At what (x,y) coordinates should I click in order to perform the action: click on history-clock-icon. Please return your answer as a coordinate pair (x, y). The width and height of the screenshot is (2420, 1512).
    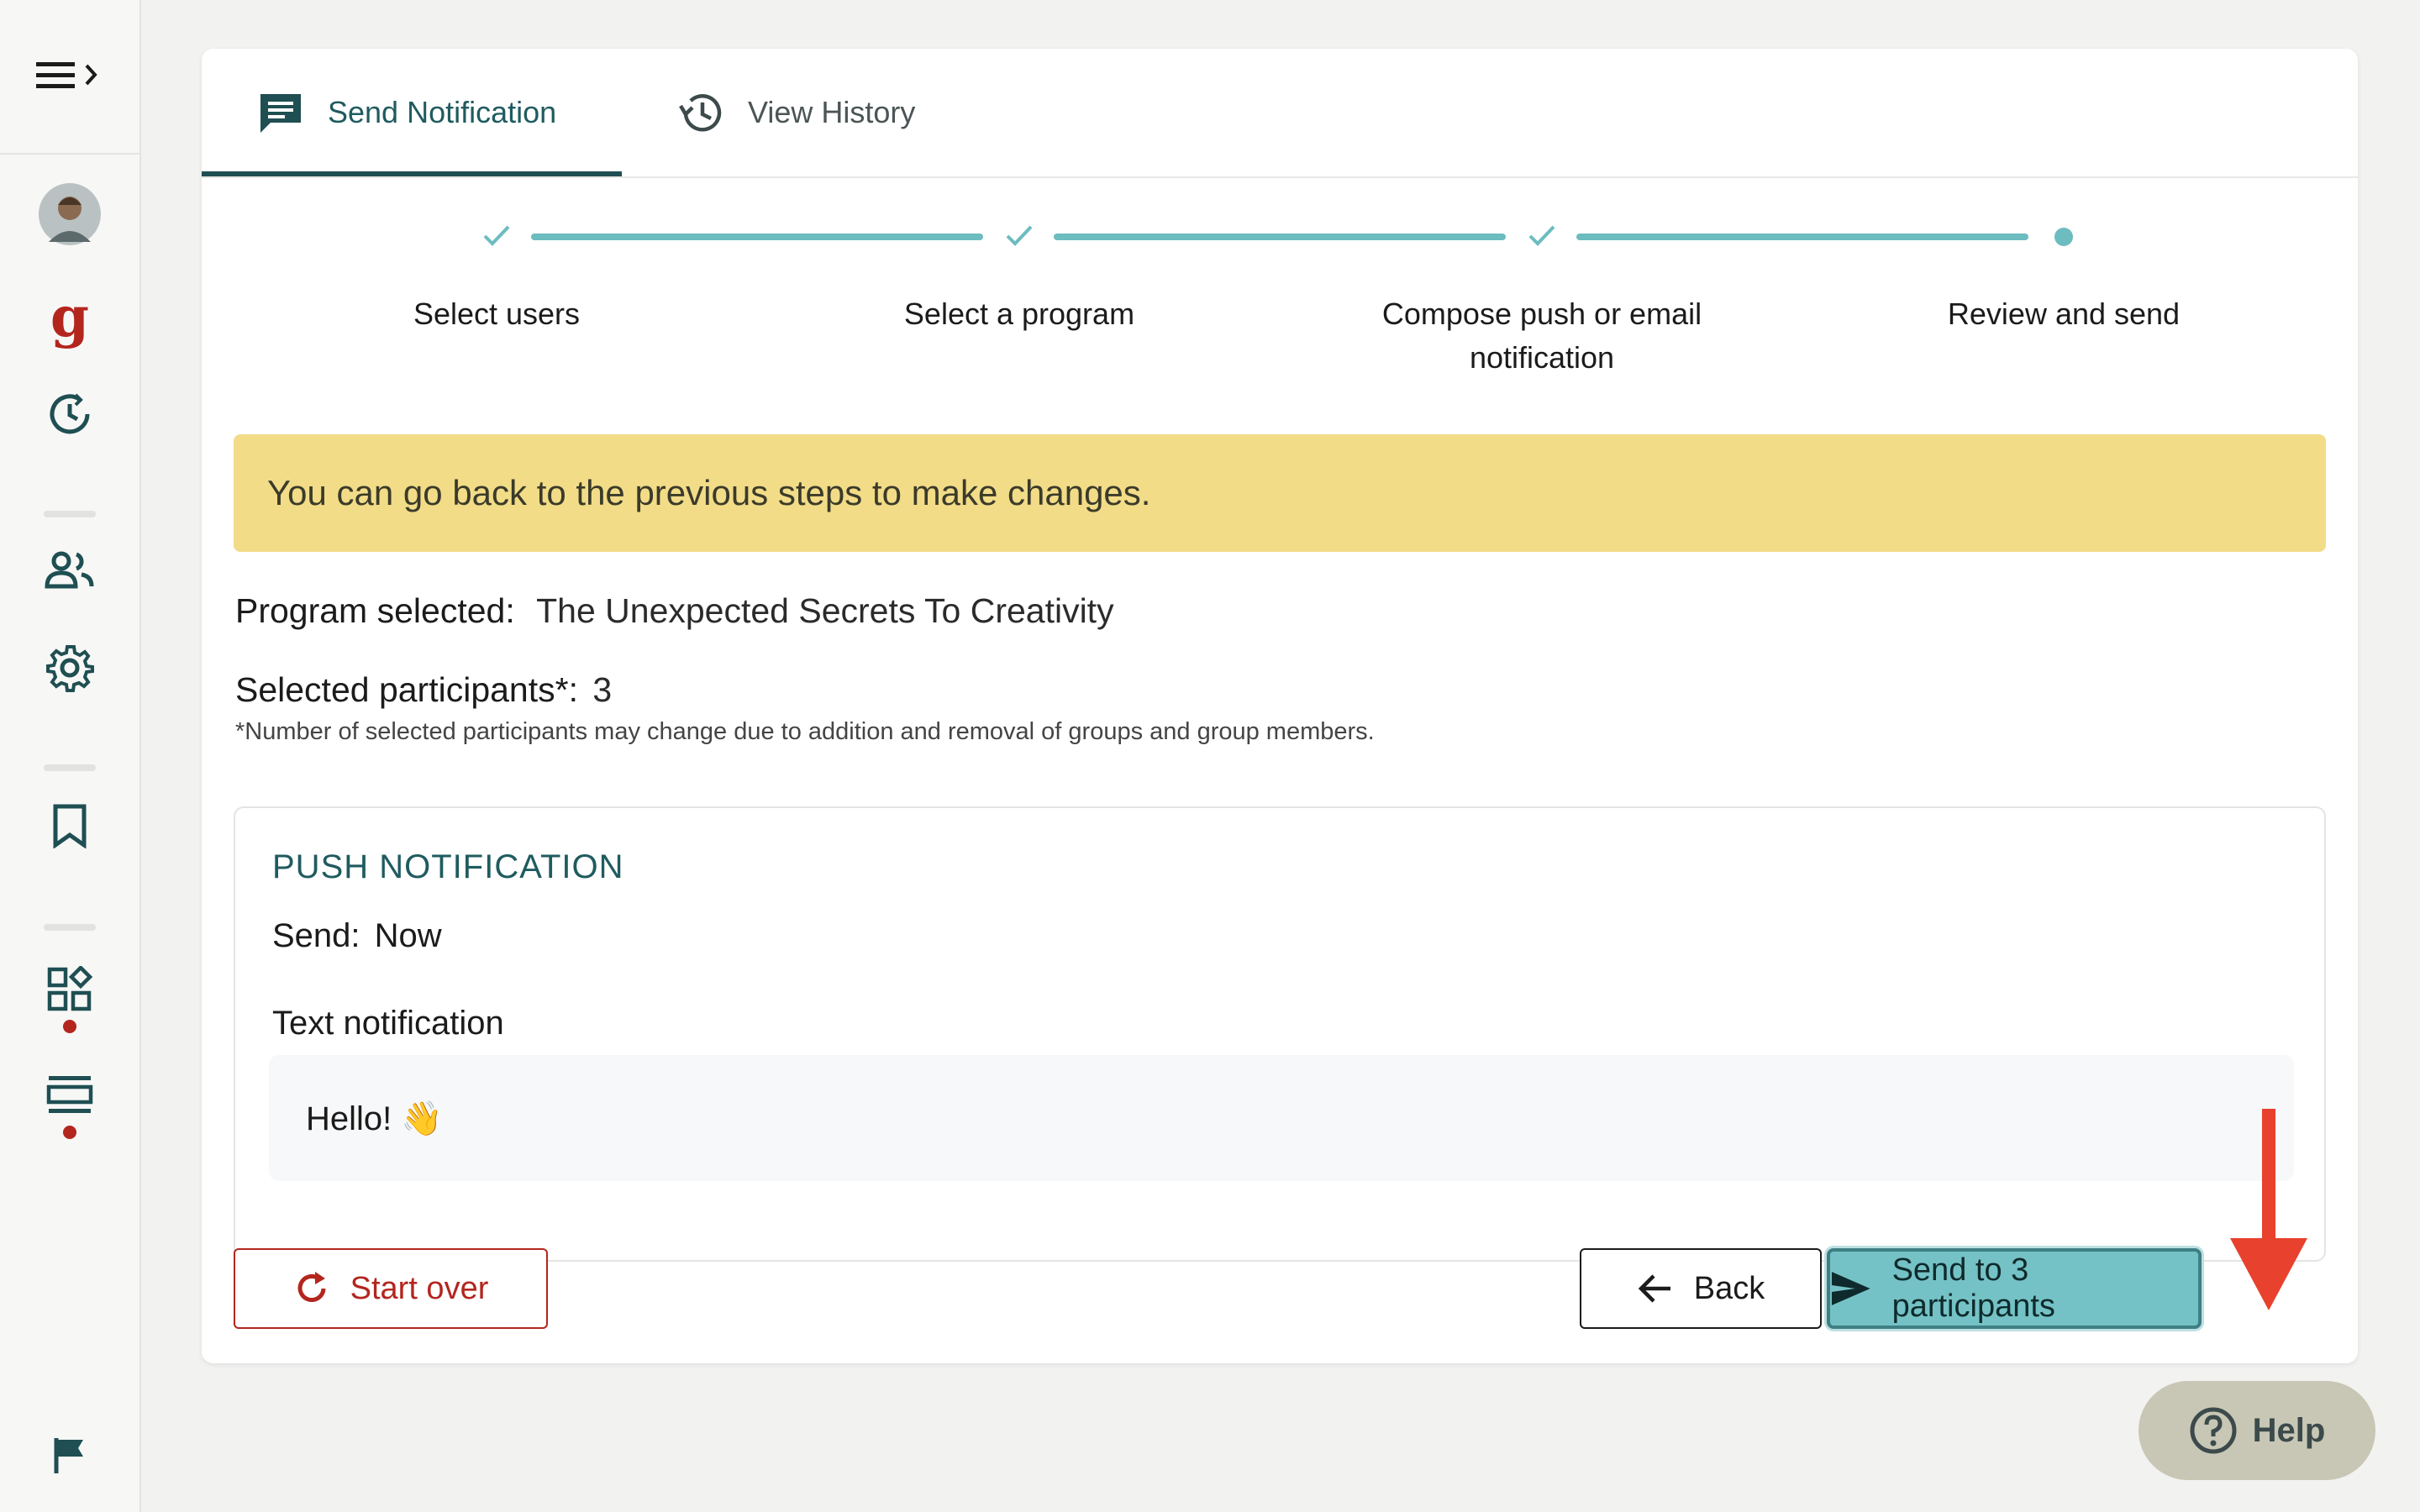
    Looking at the image, I should click on (69, 414).